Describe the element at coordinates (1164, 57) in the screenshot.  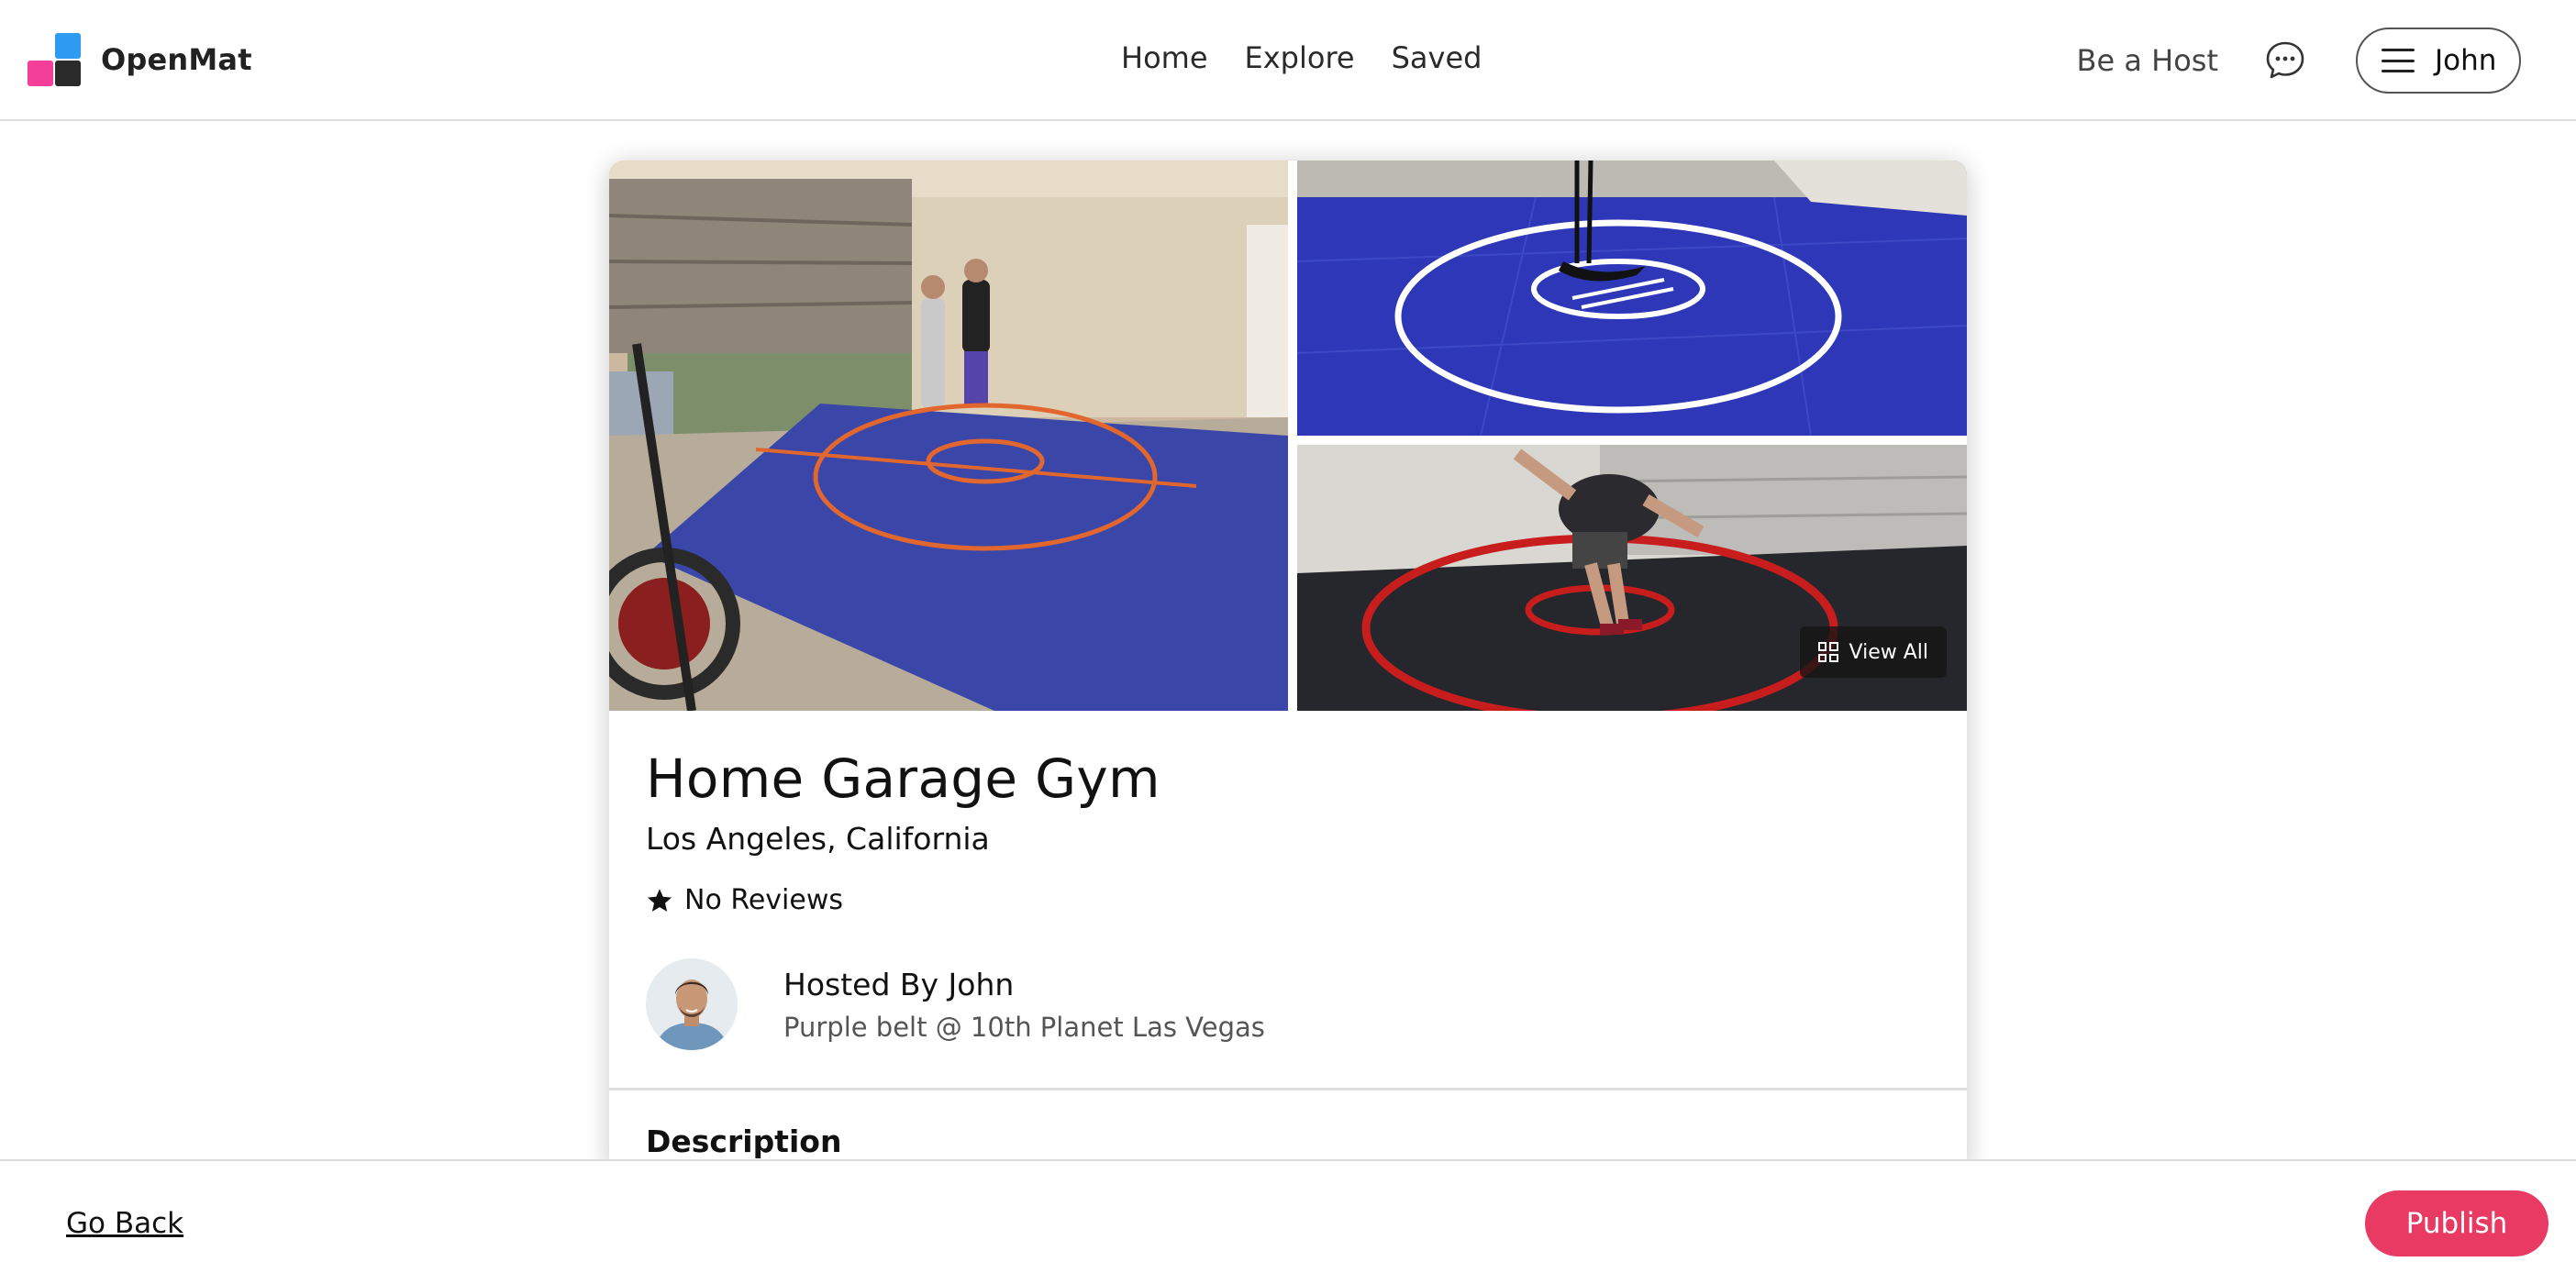
I see `nav-home: Home` at that location.